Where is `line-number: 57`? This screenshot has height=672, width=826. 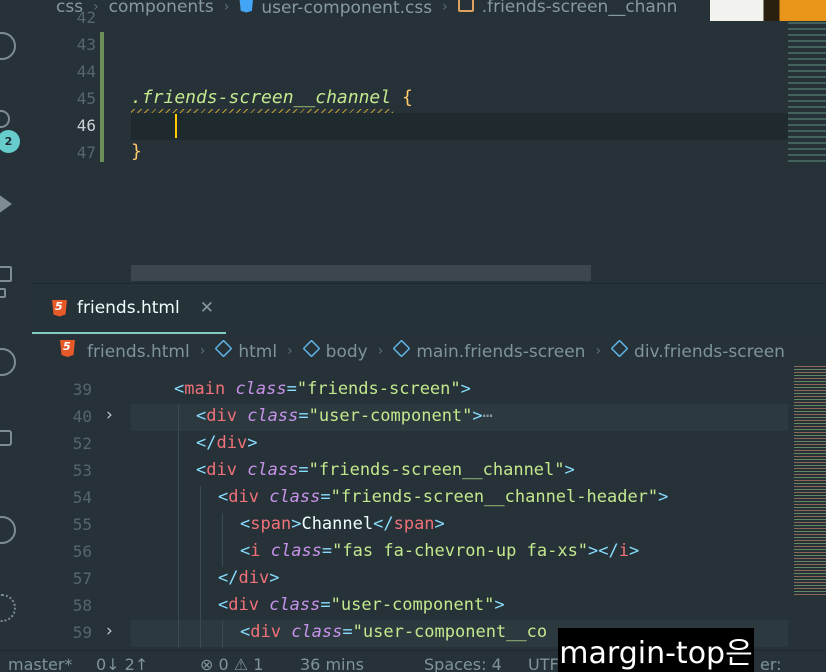
line-number: 57 is located at coordinates (82, 578).